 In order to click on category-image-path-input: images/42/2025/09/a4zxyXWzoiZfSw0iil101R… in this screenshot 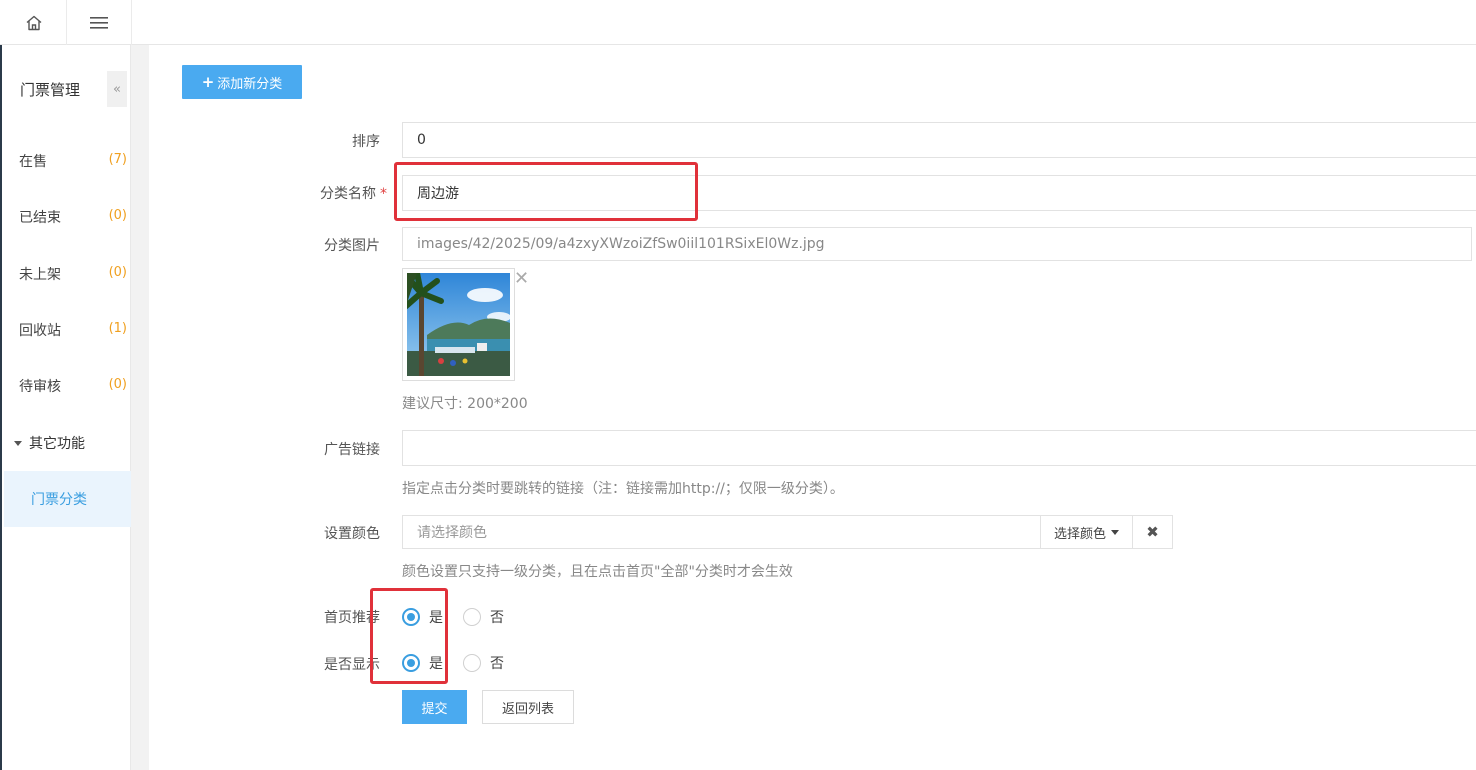, I will do `click(937, 244)`.